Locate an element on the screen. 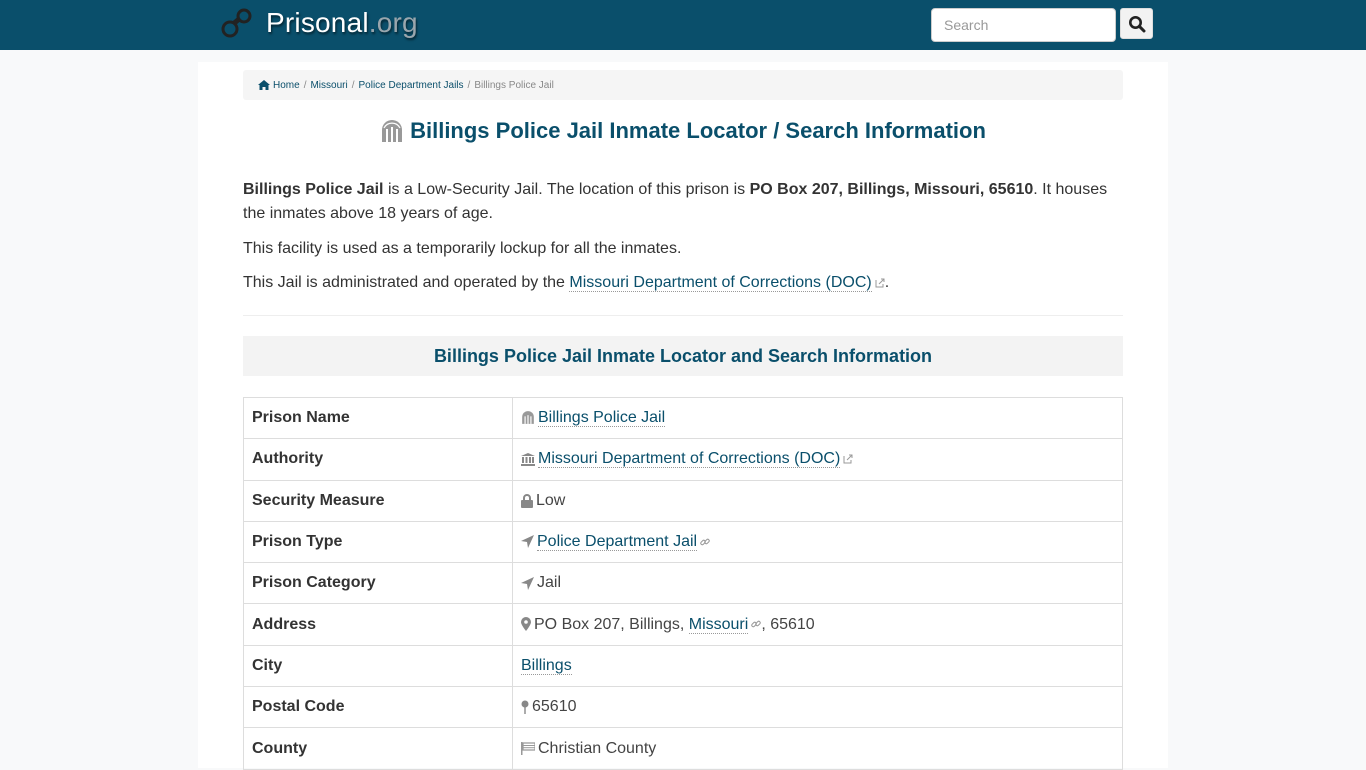  search-icon is located at coordinates (1136, 23).